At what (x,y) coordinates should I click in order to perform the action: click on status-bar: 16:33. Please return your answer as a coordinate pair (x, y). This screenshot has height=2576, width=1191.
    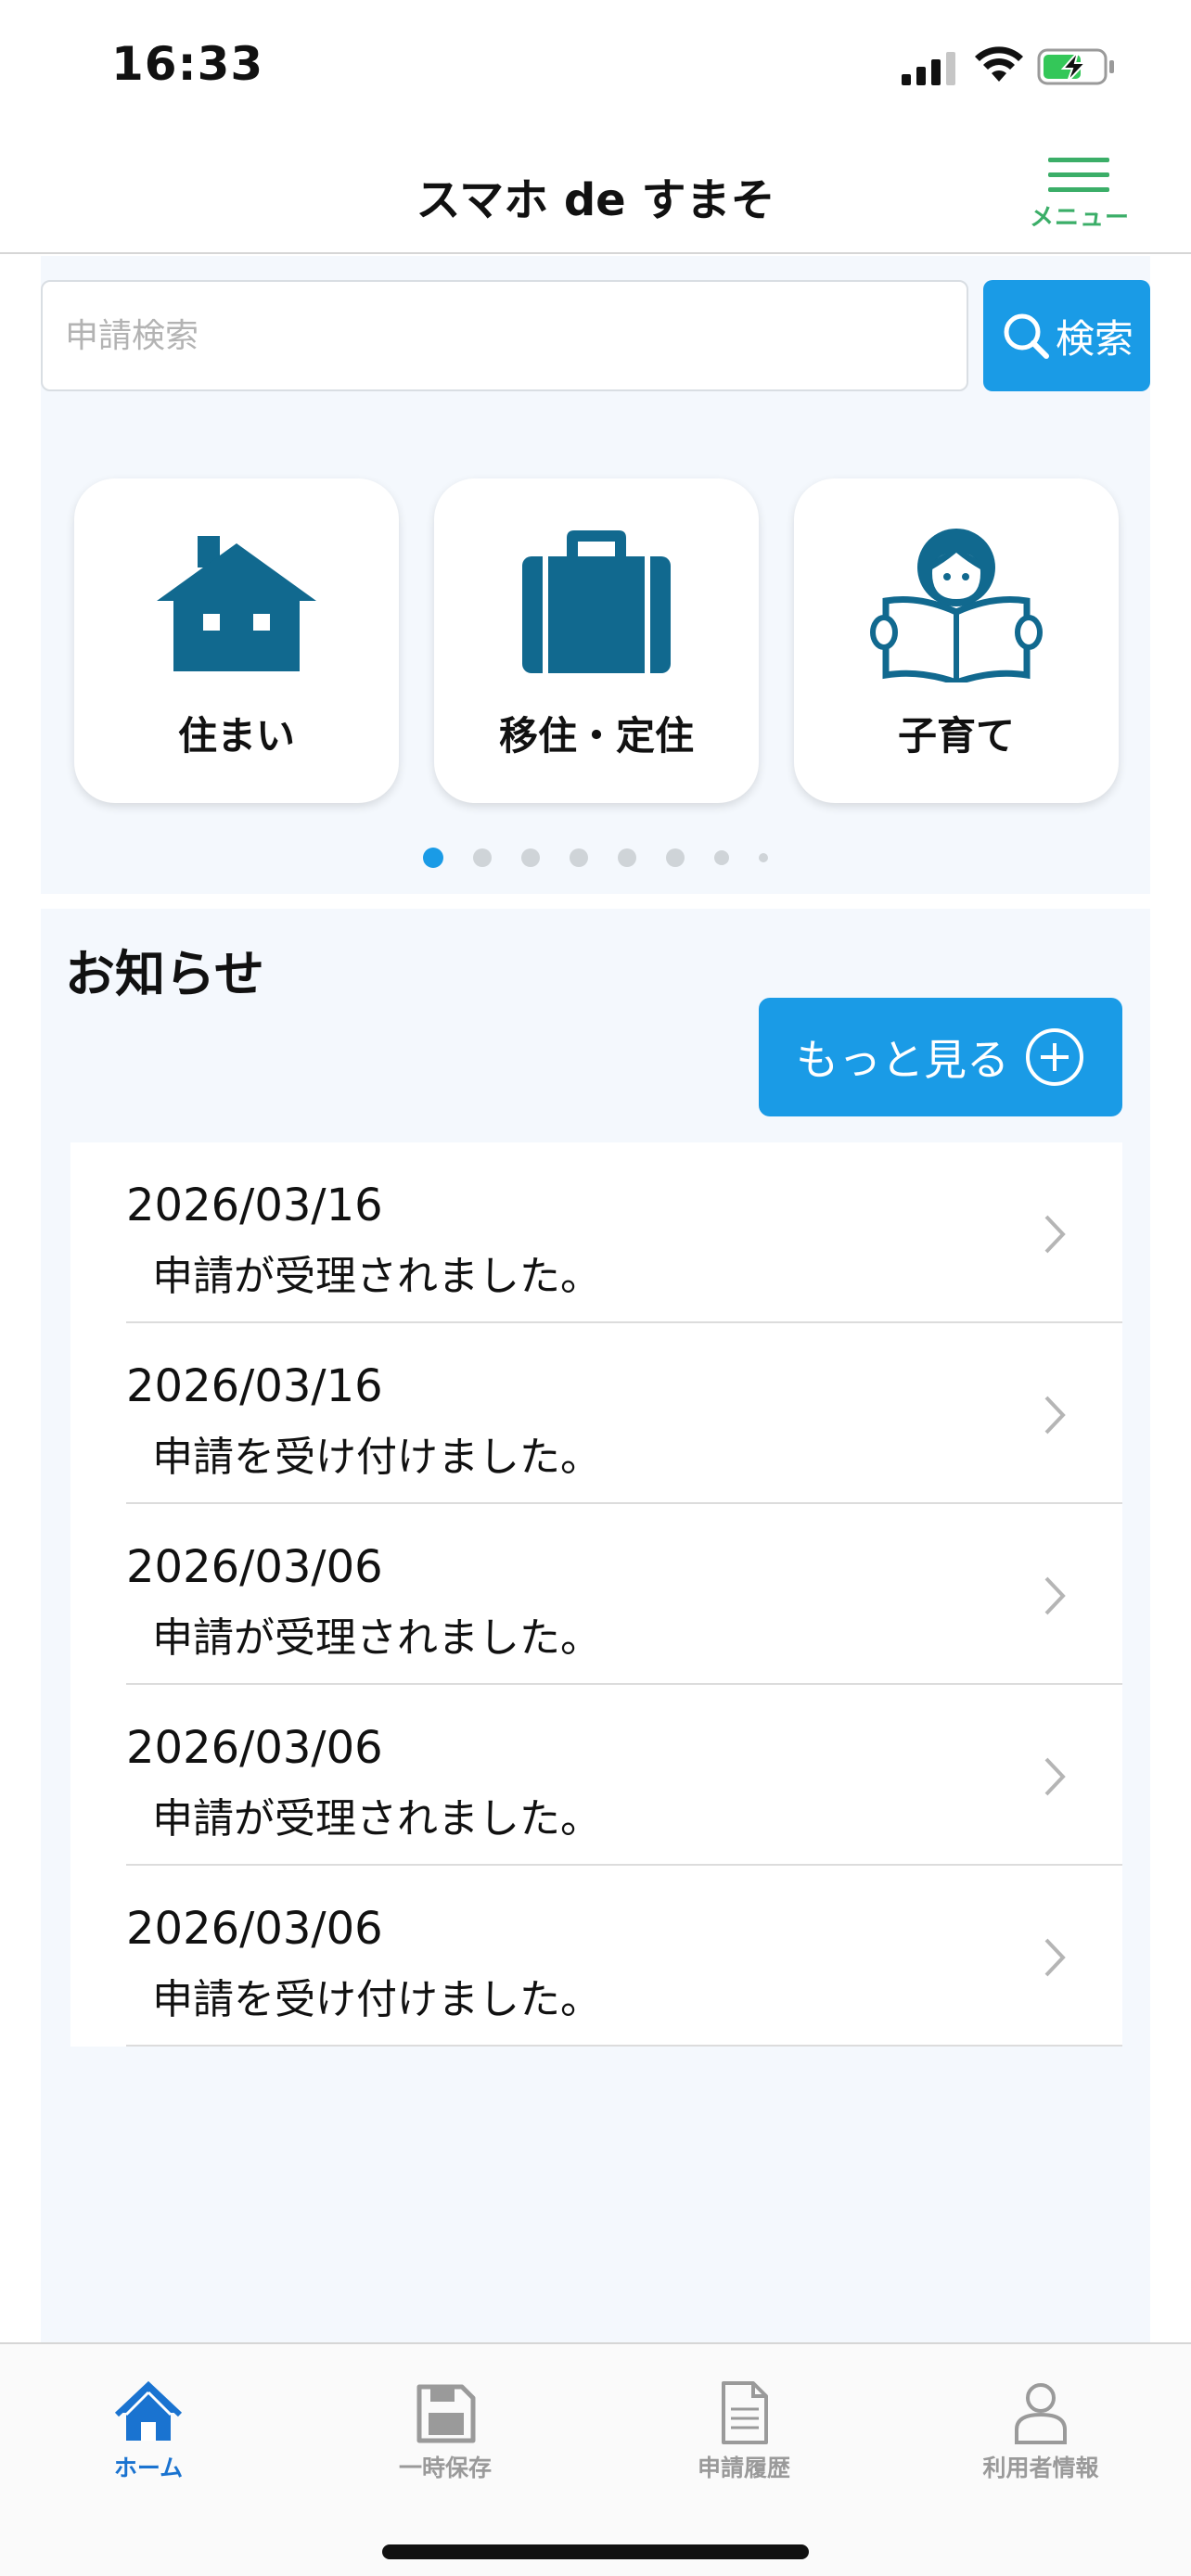
    Looking at the image, I should click on (595, 65).